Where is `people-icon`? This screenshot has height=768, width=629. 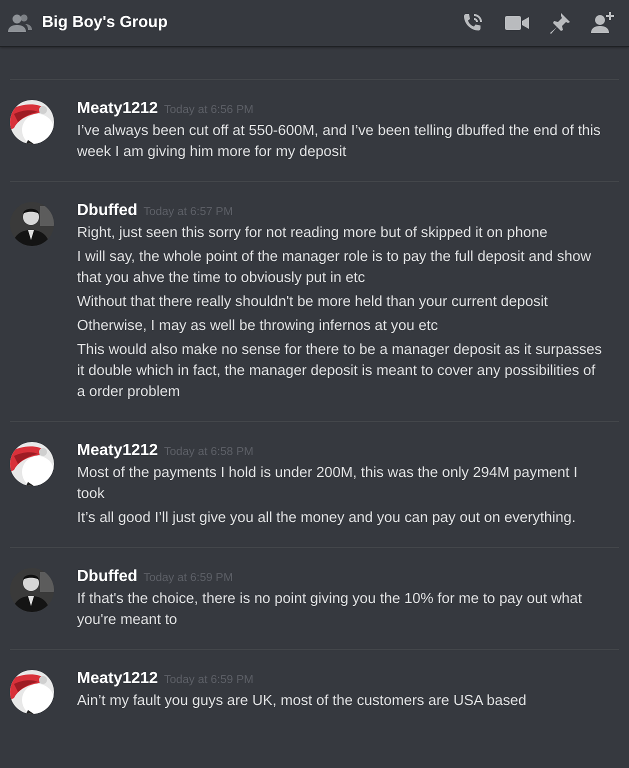 people-icon is located at coordinates (20, 23).